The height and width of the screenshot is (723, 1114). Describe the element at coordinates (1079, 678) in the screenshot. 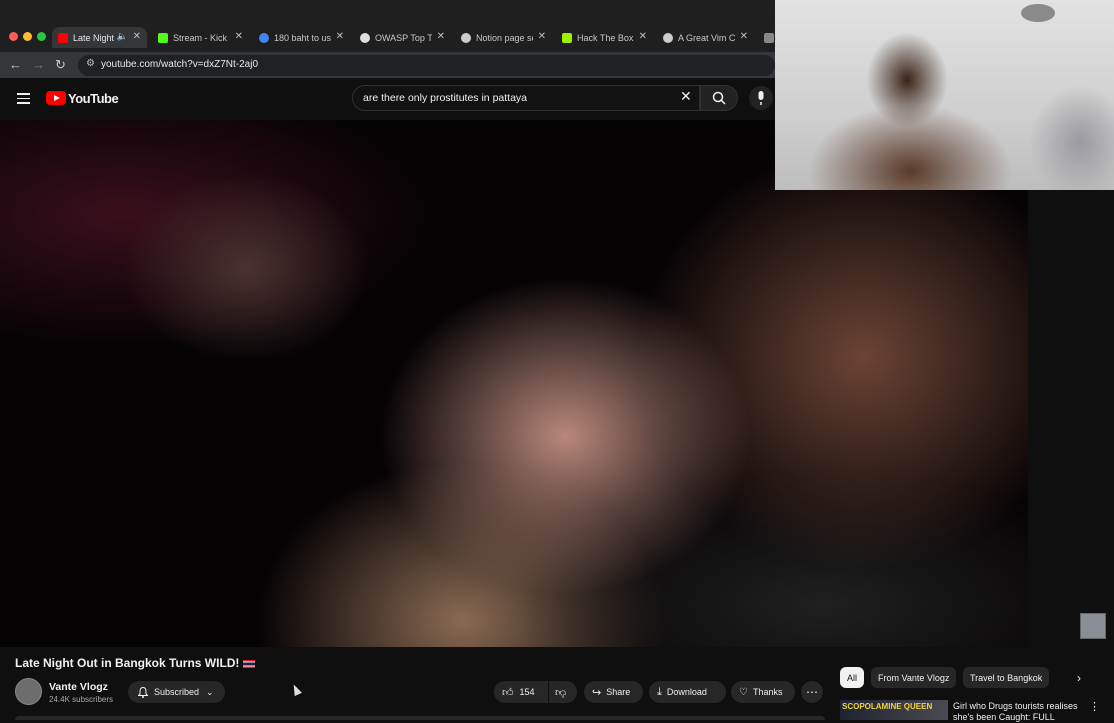

I see `chevron-right-icon: ›` at that location.